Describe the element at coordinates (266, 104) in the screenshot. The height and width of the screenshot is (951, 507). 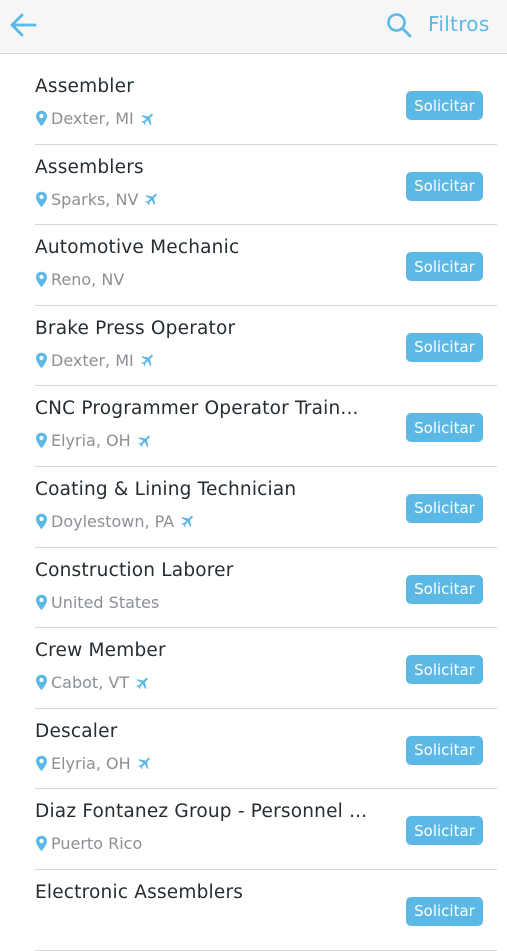
I see `job-list-item: Assembler Dexter, MI Solicitar` at that location.